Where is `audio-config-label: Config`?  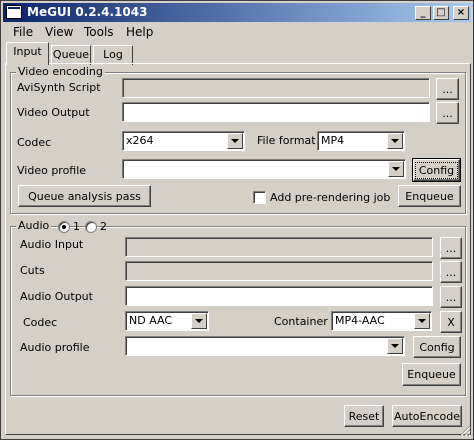 audio-config-label: Config is located at coordinates (437, 347).